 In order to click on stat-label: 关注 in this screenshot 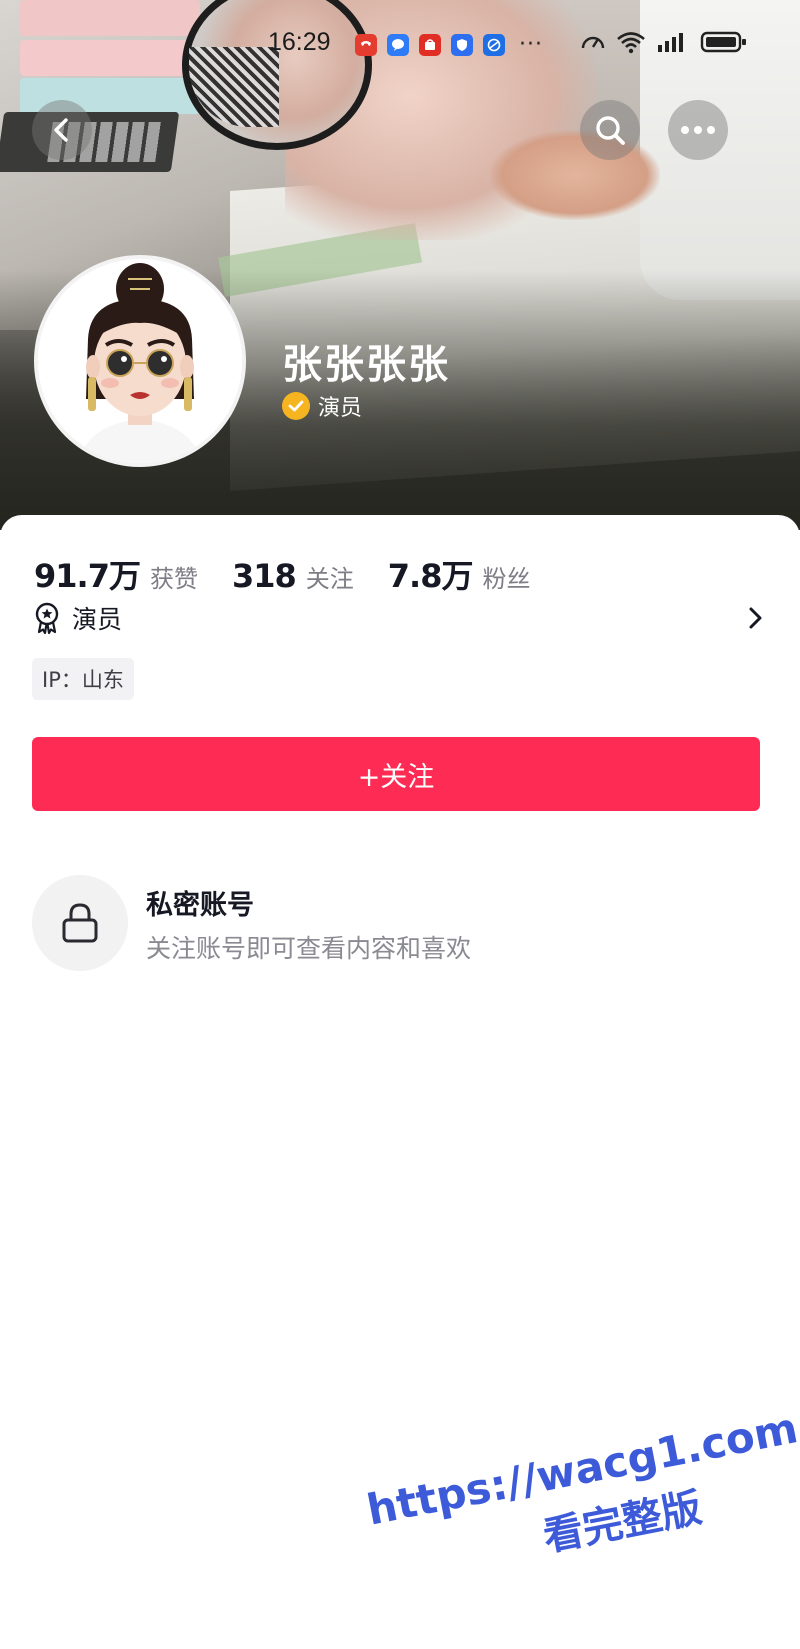, I will do `click(329, 579)`.